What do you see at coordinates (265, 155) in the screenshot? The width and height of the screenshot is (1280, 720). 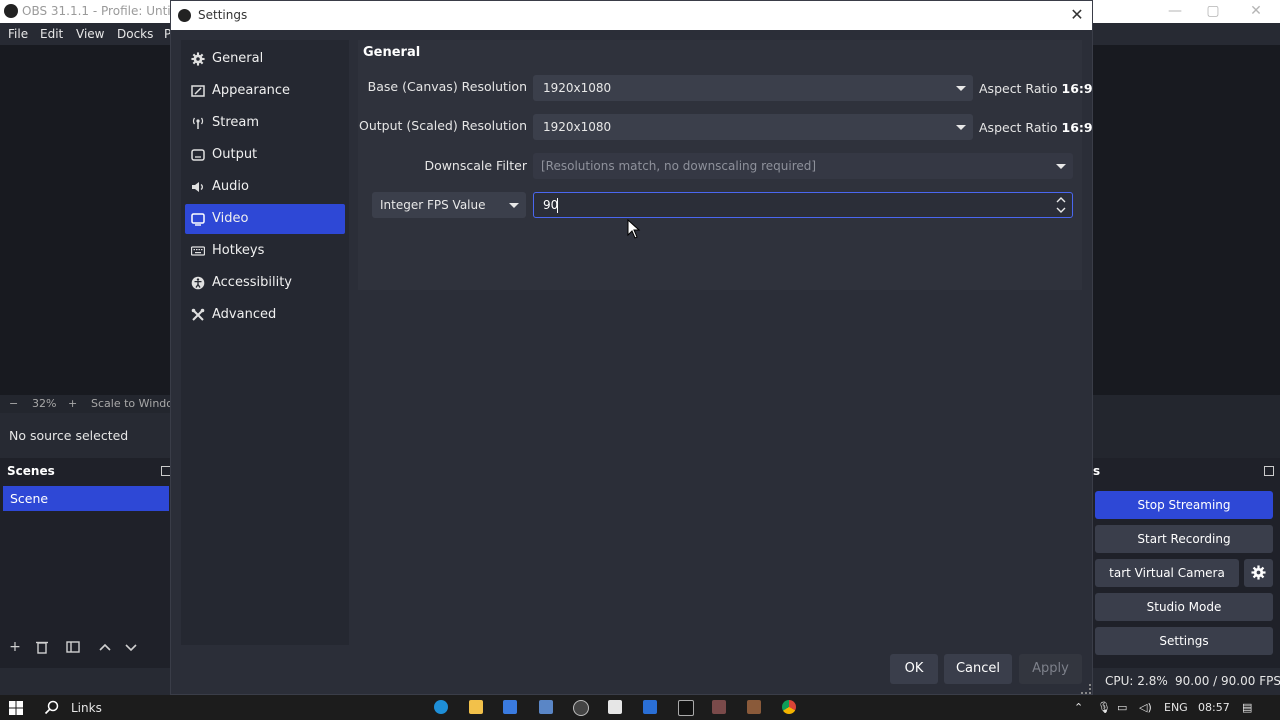 I see `nav-item-output: Output` at bounding box center [265, 155].